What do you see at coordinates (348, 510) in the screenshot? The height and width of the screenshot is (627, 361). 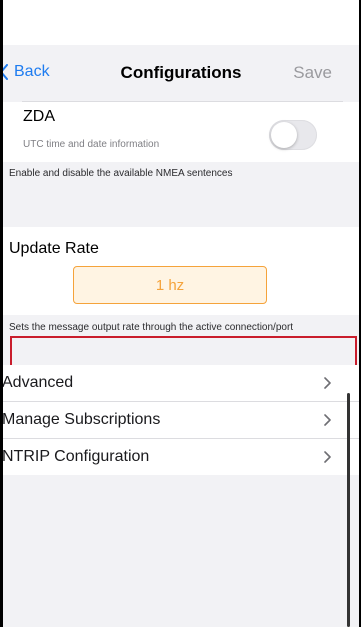 I see `scrollbar` at bounding box center [348, 510].